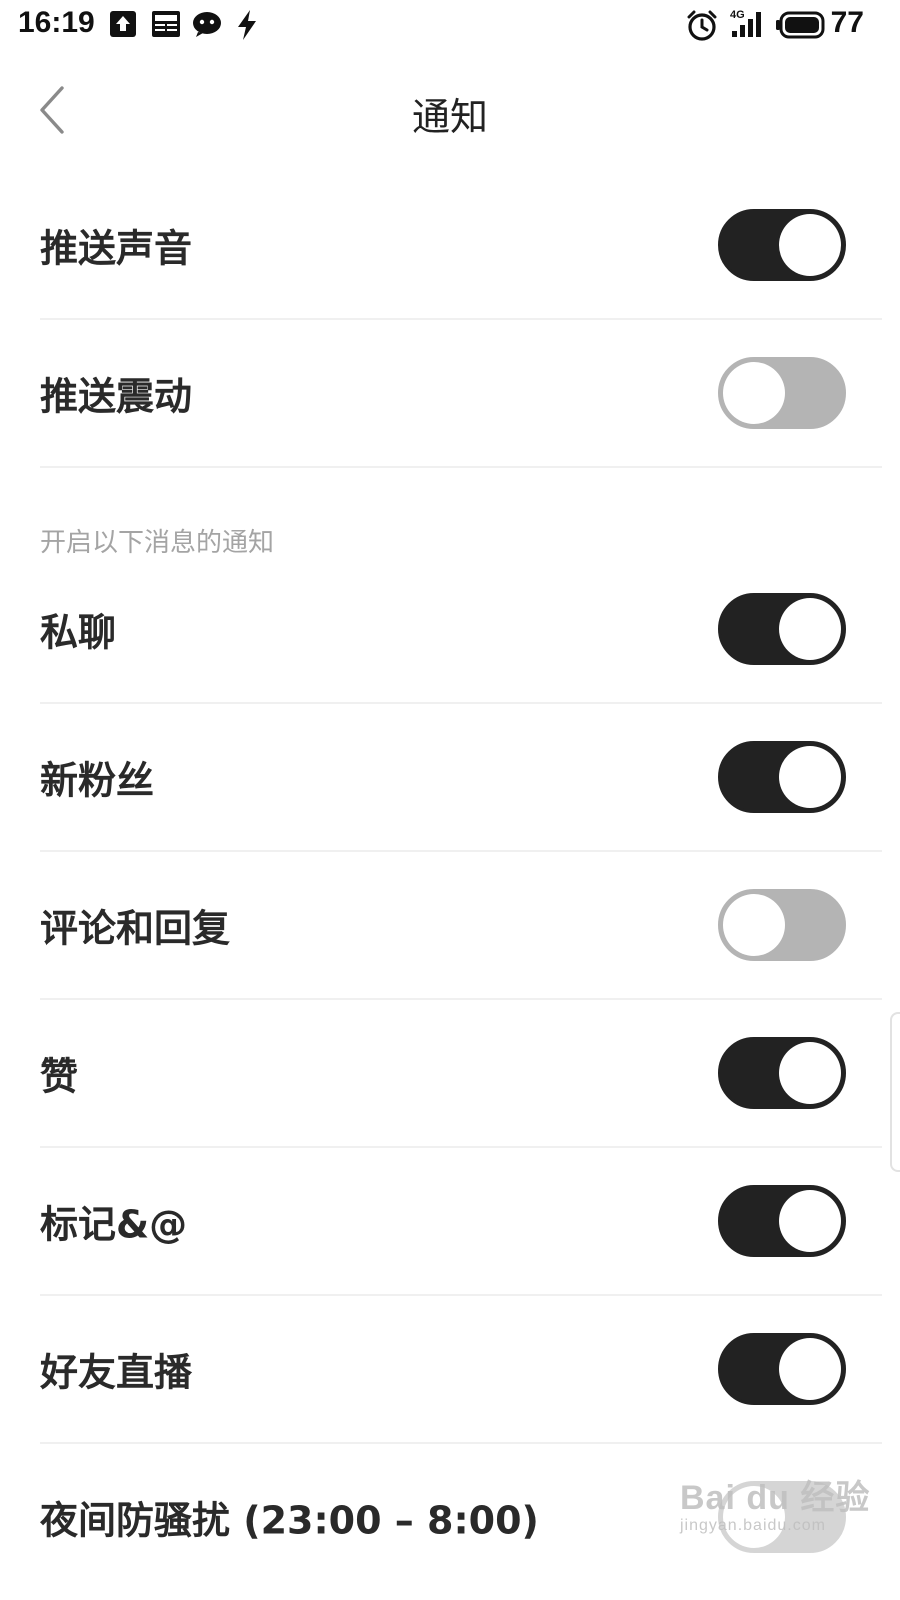  What do you see at coordinates (895, 1092) in the screenshot?
I see `scroll-indicator` at bounding box center [895, 1092].